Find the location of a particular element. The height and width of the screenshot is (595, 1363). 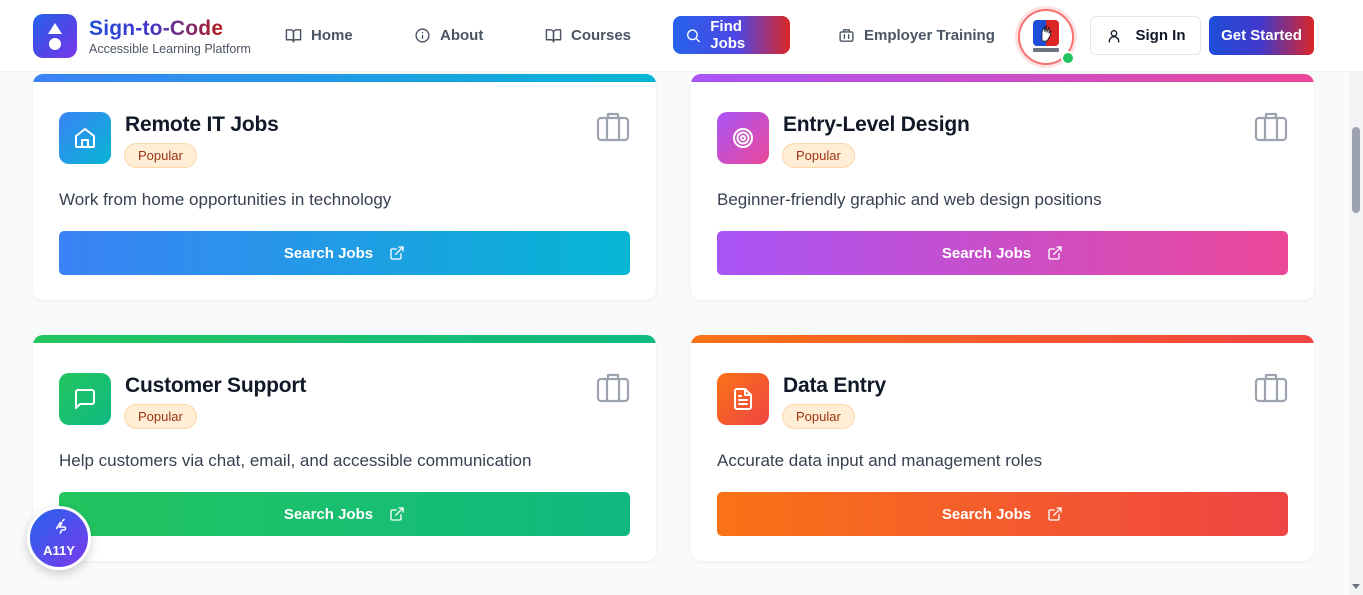

brand-subtitle: Accessible Learning Platform is located at coordinates (170, 49).